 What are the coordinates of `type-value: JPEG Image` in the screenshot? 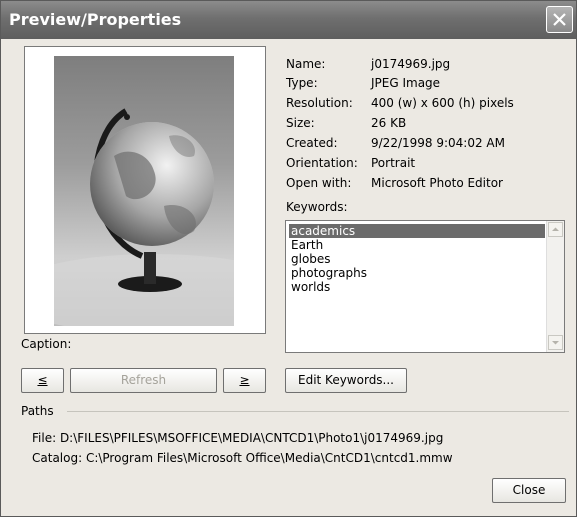 It's located at (406, 83).